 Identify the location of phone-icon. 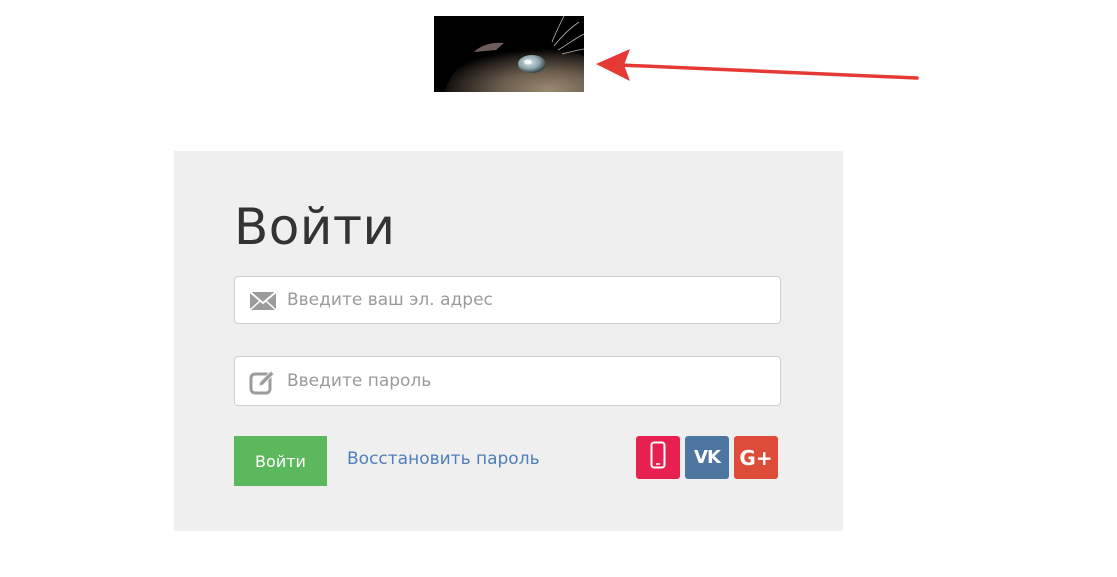
(658, 457).